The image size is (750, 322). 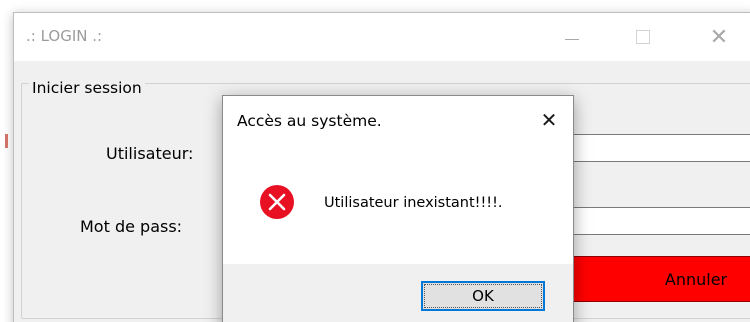 What do you see at coordinates (87, 88) in the screenshot?
I see `groupbox-title: Inicier session` at bounding box center [87, 88].